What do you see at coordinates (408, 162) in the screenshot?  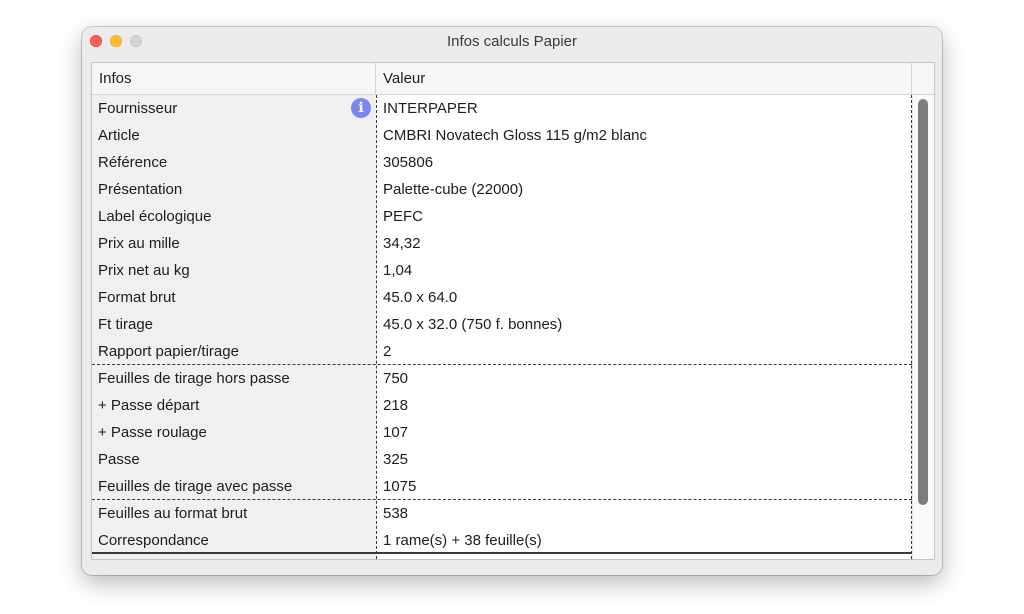 I see `row-value: 305806` at bounding box center [408, 162].